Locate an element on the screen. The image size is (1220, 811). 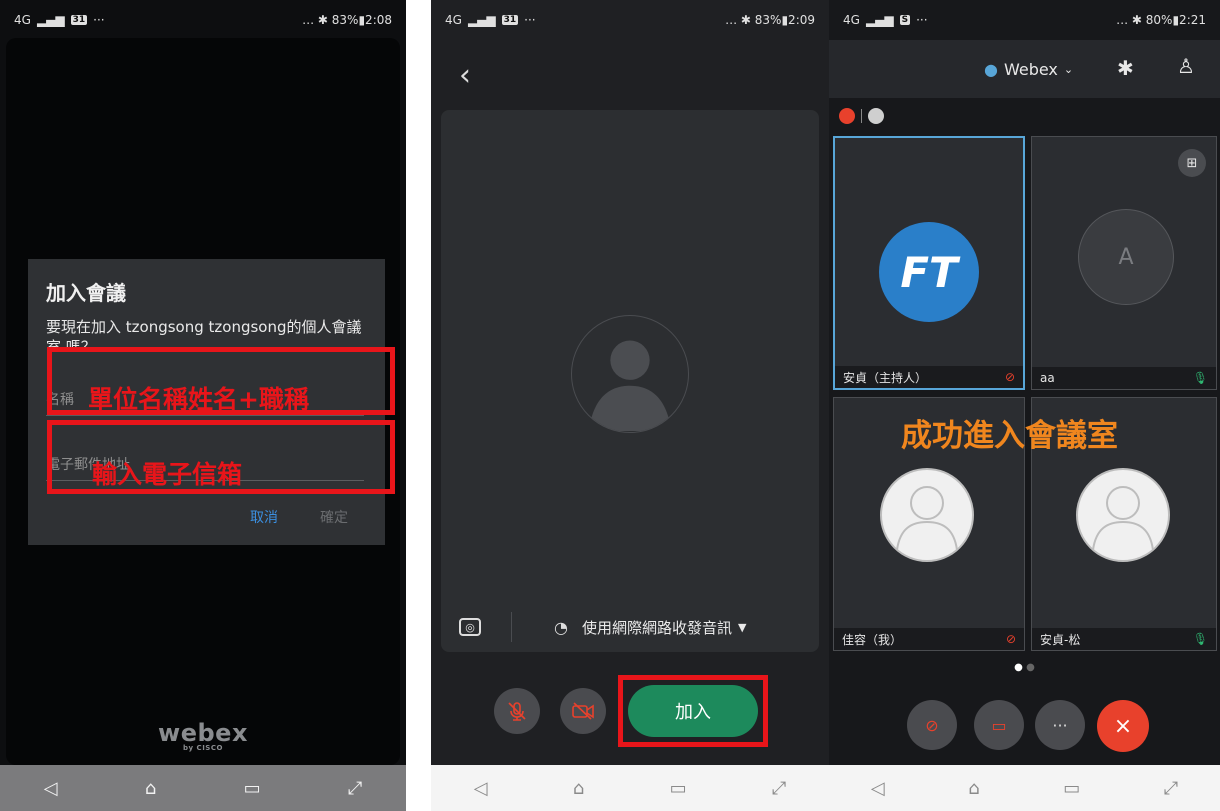
more-options-button: ··· is located at coordinates (1060, 725).